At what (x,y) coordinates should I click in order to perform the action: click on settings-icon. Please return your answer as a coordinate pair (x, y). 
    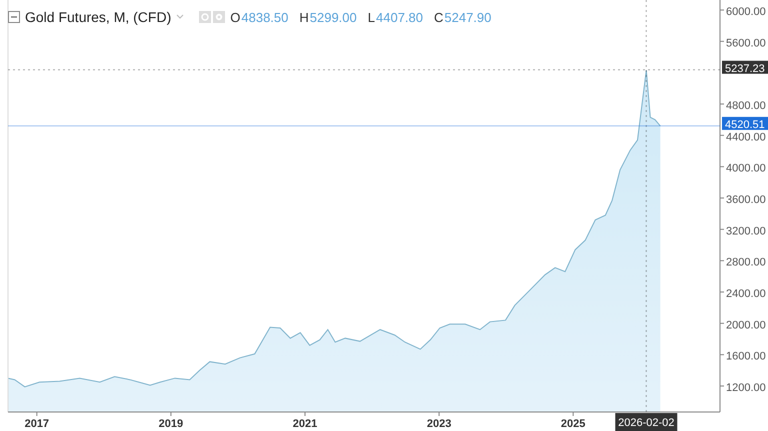
    Looking at the image, I should click on (219, 17).